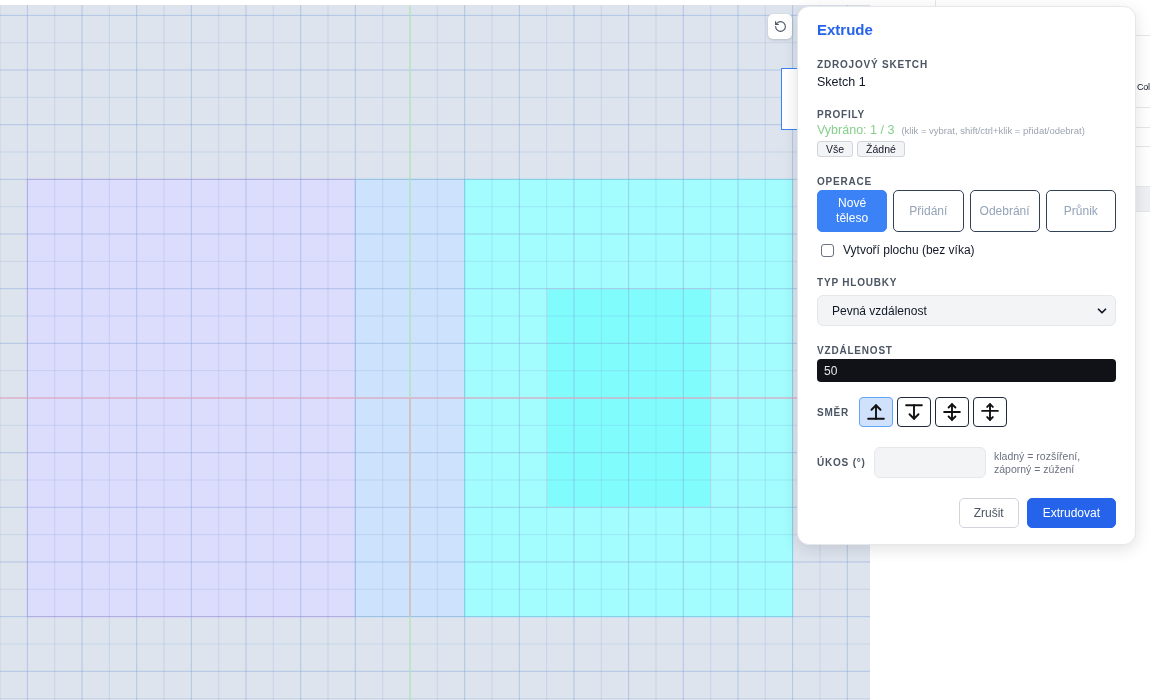  Describe the element at coordinates (966, 370) in the screenshot. I see `distance-input: 50` at that location.